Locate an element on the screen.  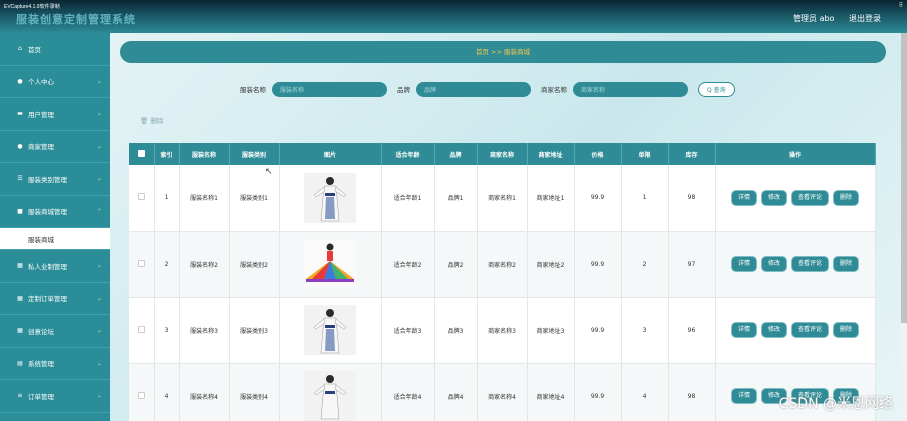
breadcrumb-home: 首页 is located at coordinates (482, 52).